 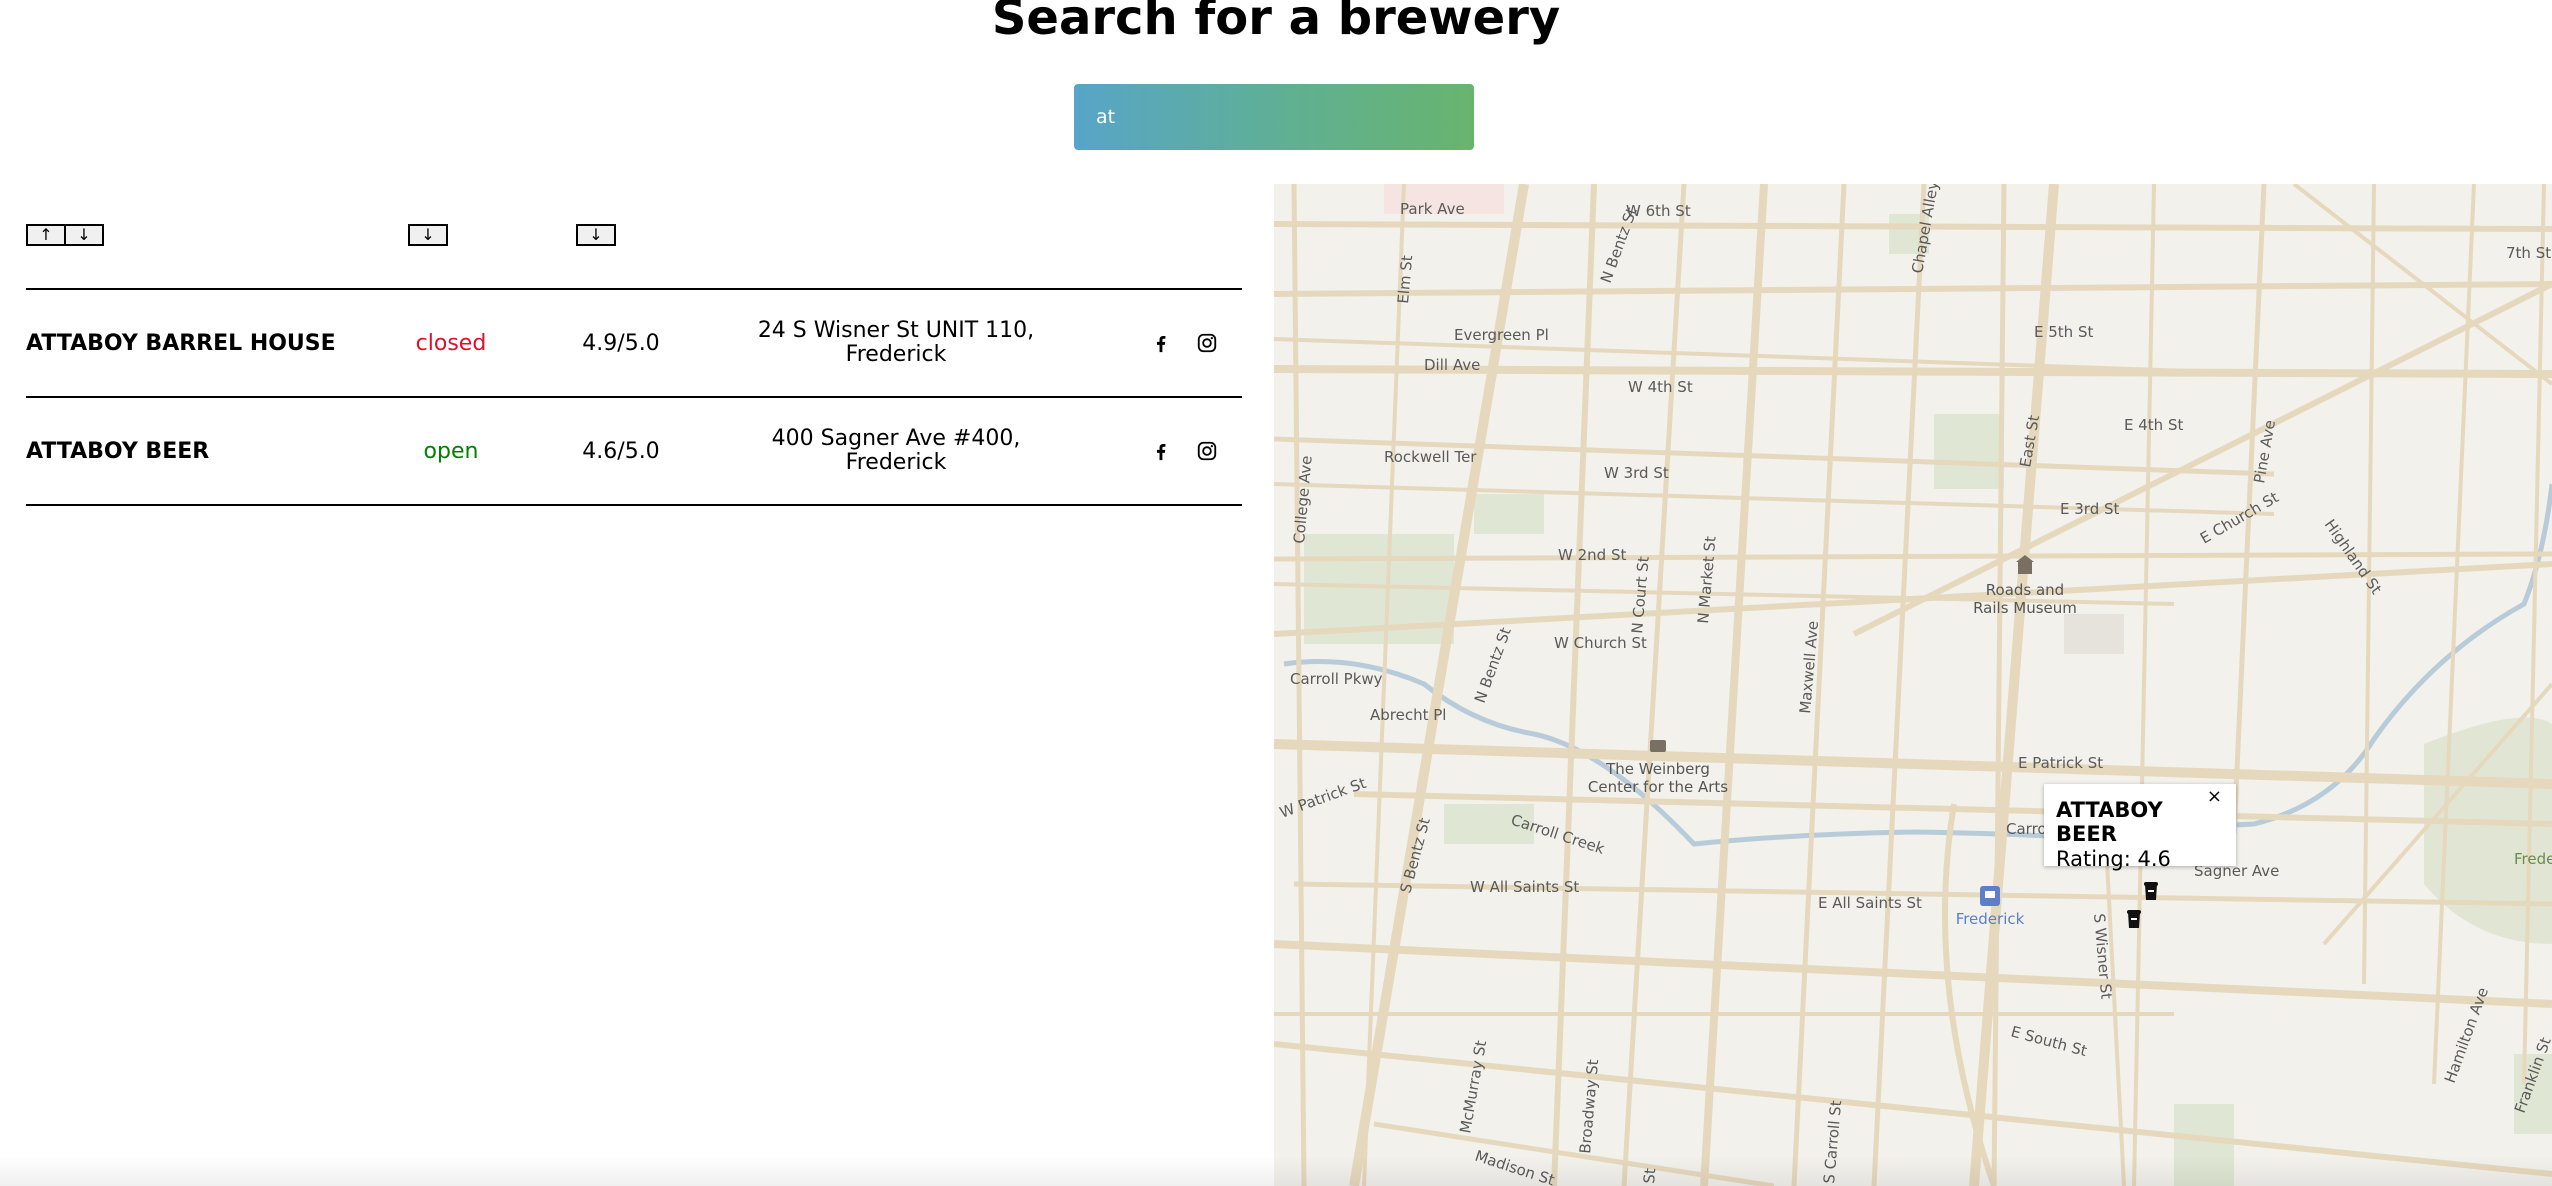 I want to click on brewery-address: 24 S Wisner St UNIT 110, Frederick, so click(x=896, y=343).